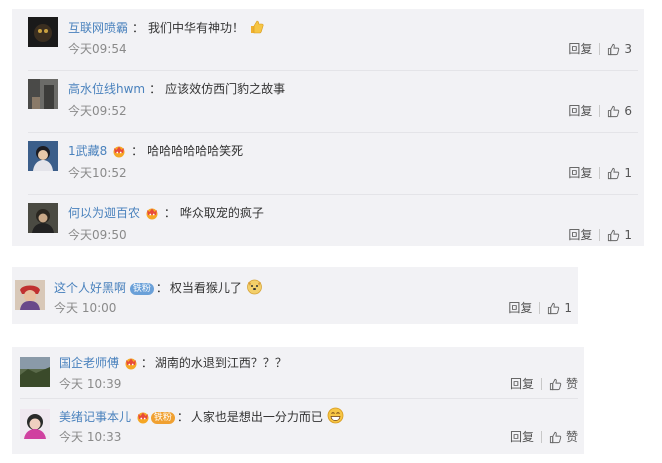  I want to click on comment-item: 何以为迦百农 ：哗众取宠的疯子 今天09:50 回复 1, so click(328, 220).